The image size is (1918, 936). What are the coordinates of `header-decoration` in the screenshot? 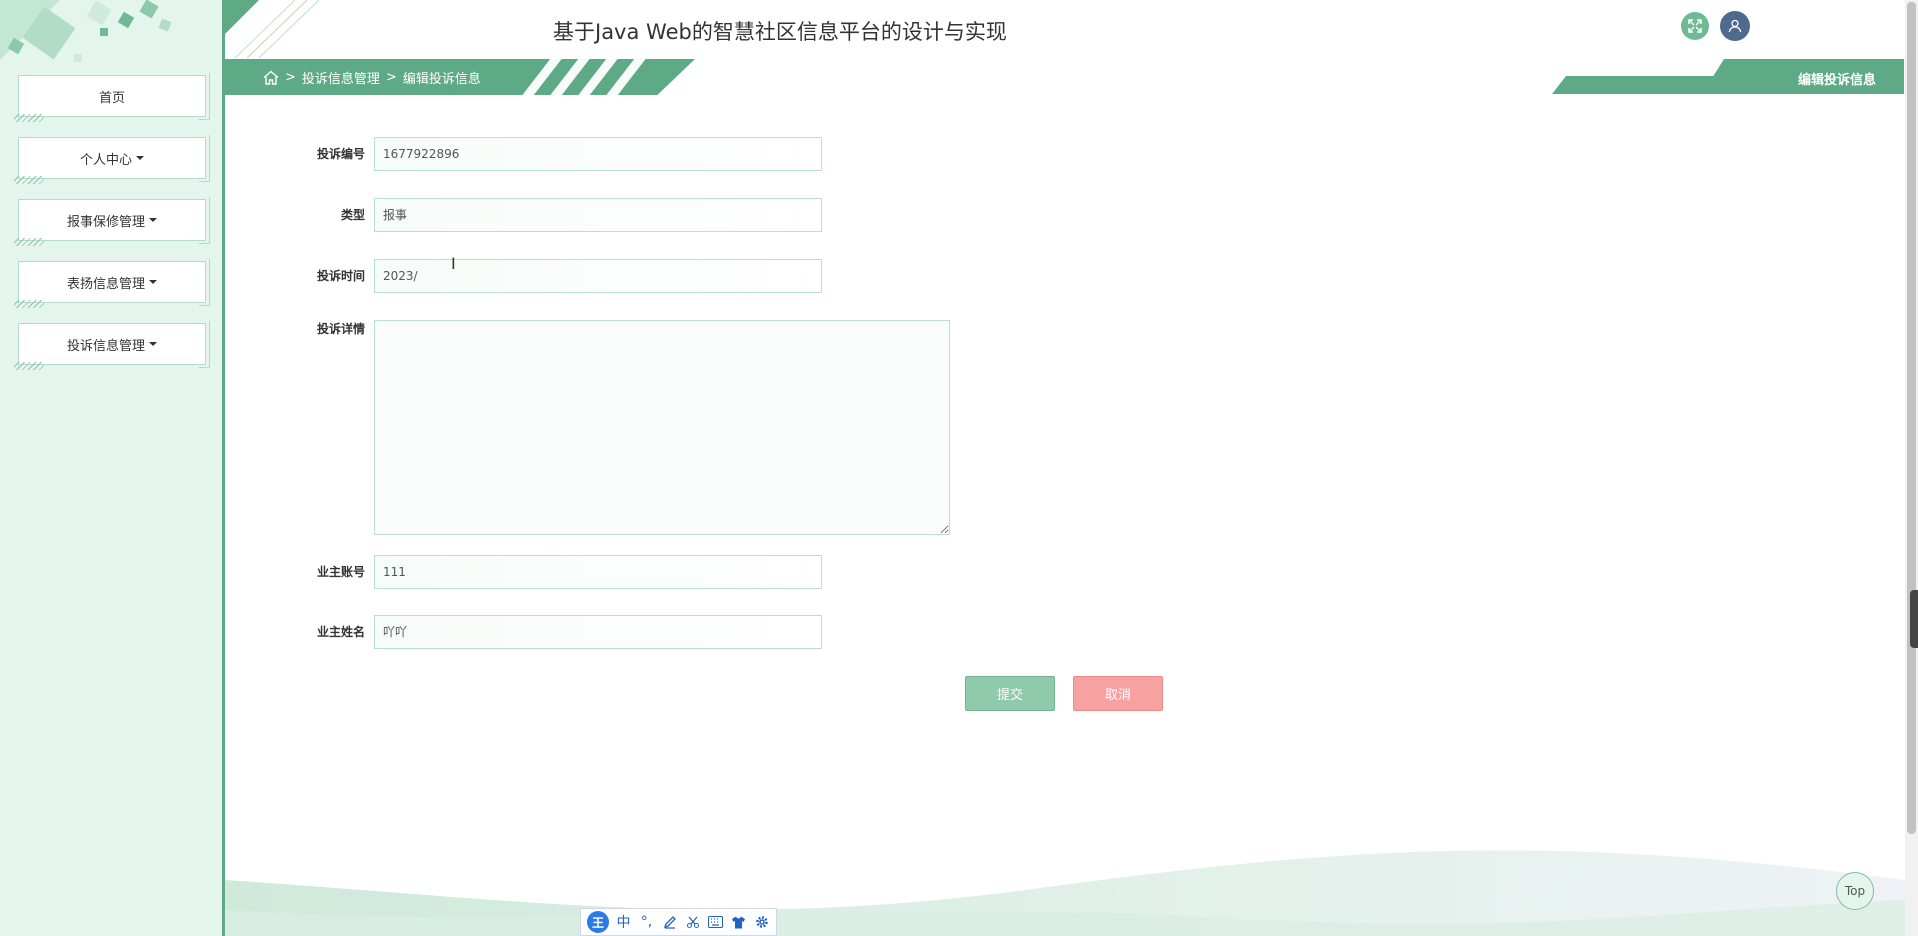 It's located at (272, 29).